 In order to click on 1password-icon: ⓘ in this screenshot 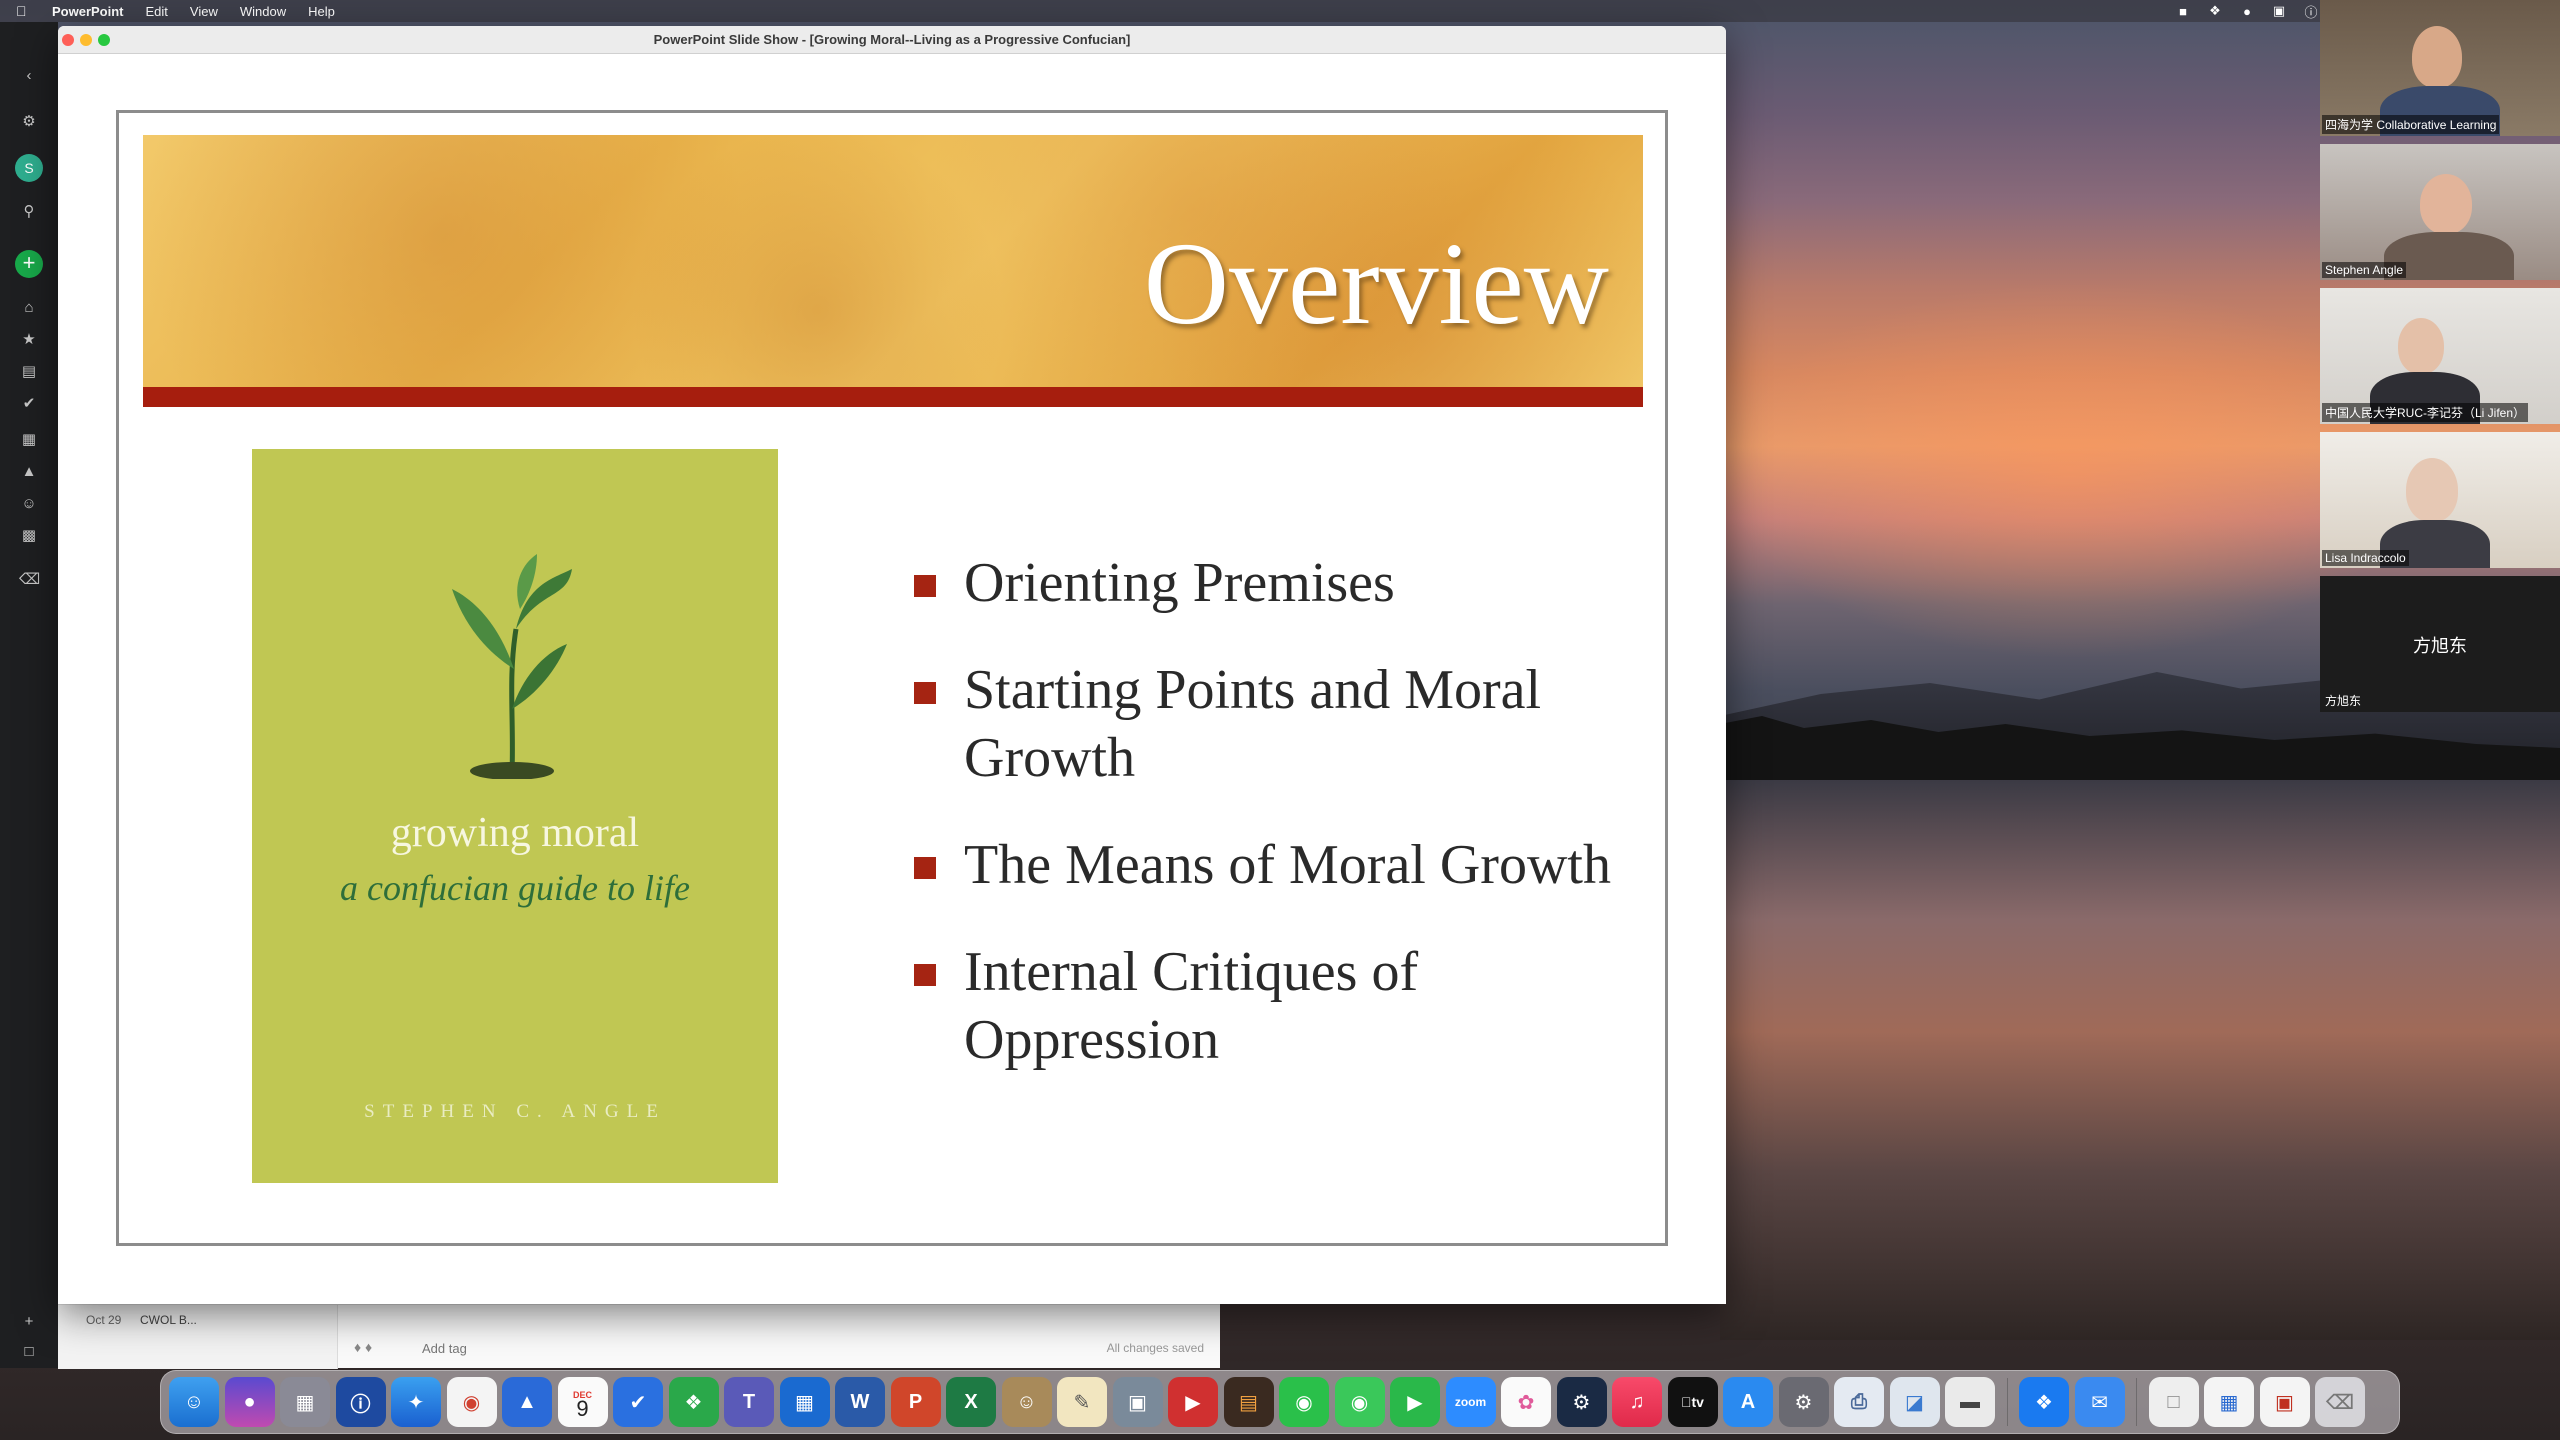, I will do `click(360, 1402)`.